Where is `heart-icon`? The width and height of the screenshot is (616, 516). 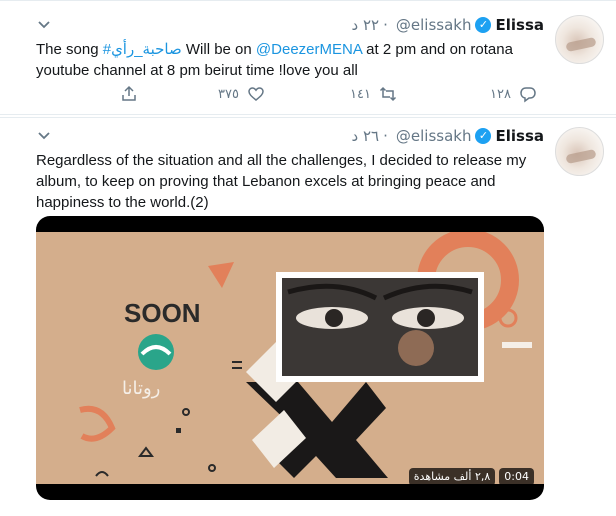
heart-icon is located at coordinates (256, 94).